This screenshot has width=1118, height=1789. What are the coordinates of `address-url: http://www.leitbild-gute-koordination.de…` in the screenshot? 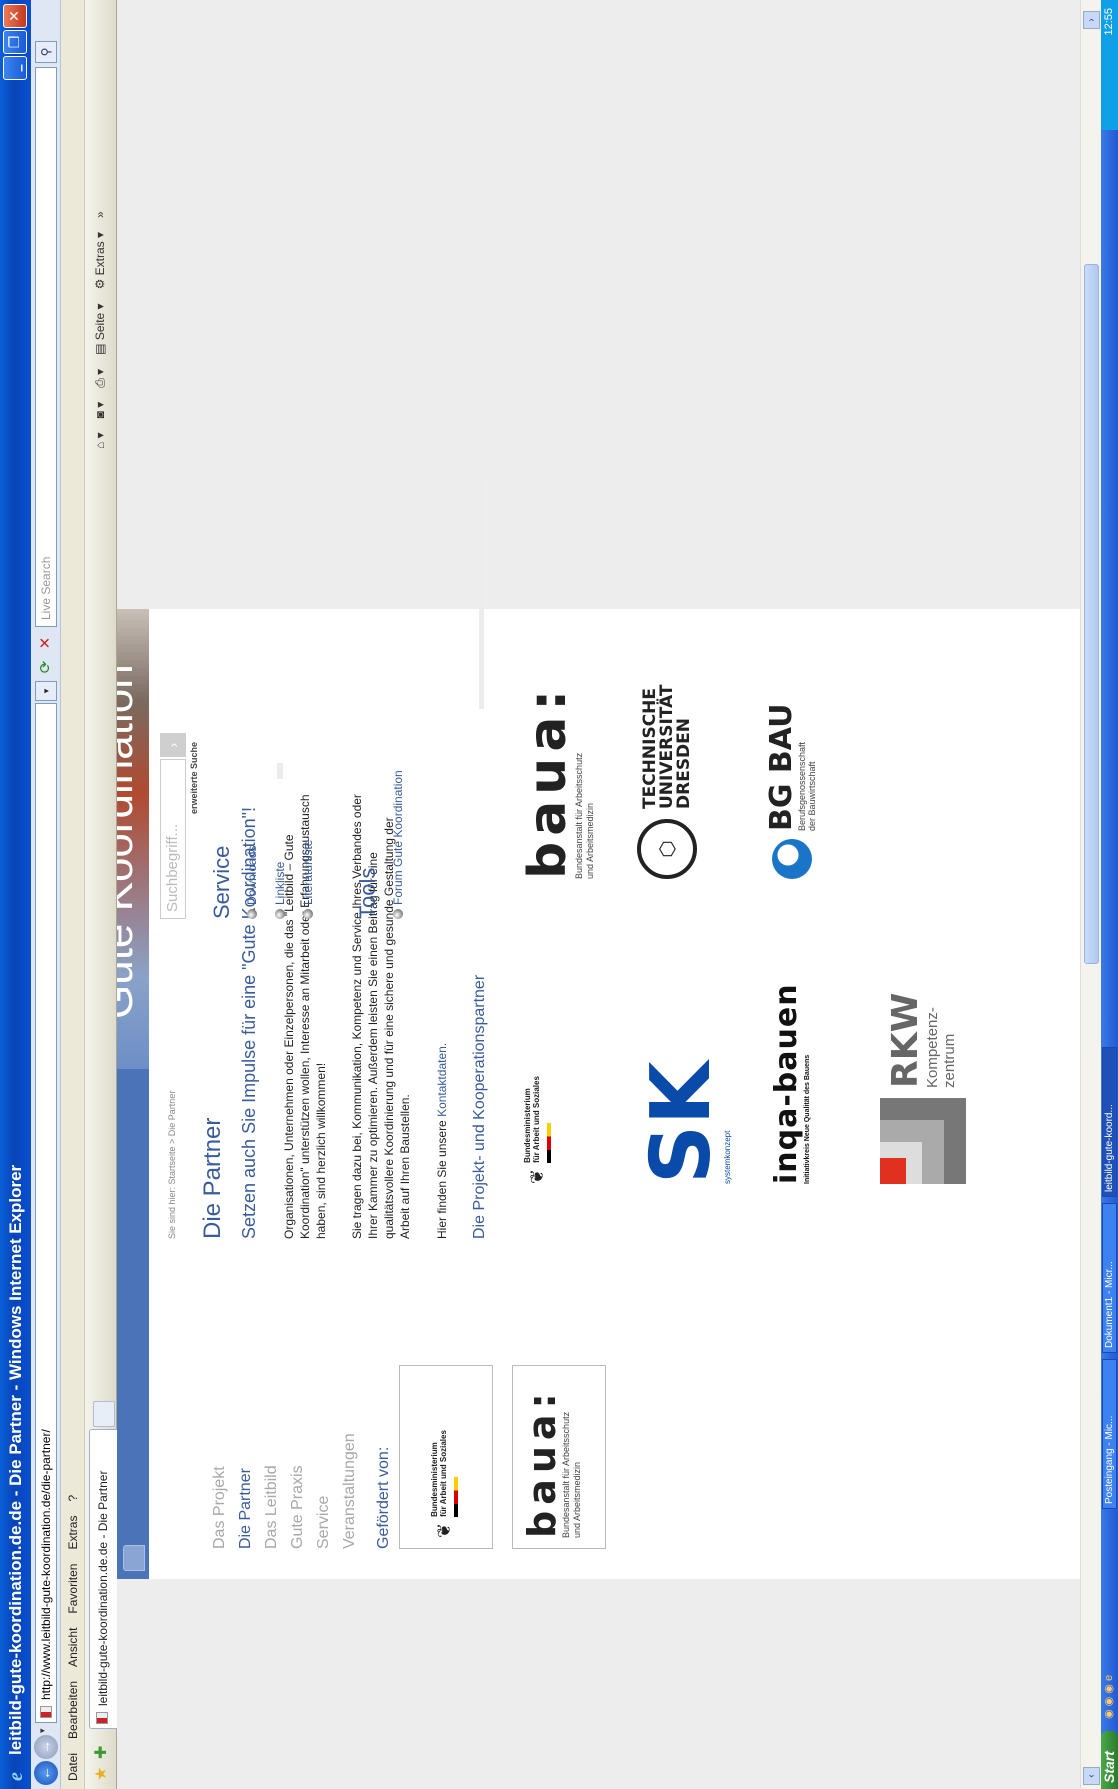 It's located at (46, 1564).